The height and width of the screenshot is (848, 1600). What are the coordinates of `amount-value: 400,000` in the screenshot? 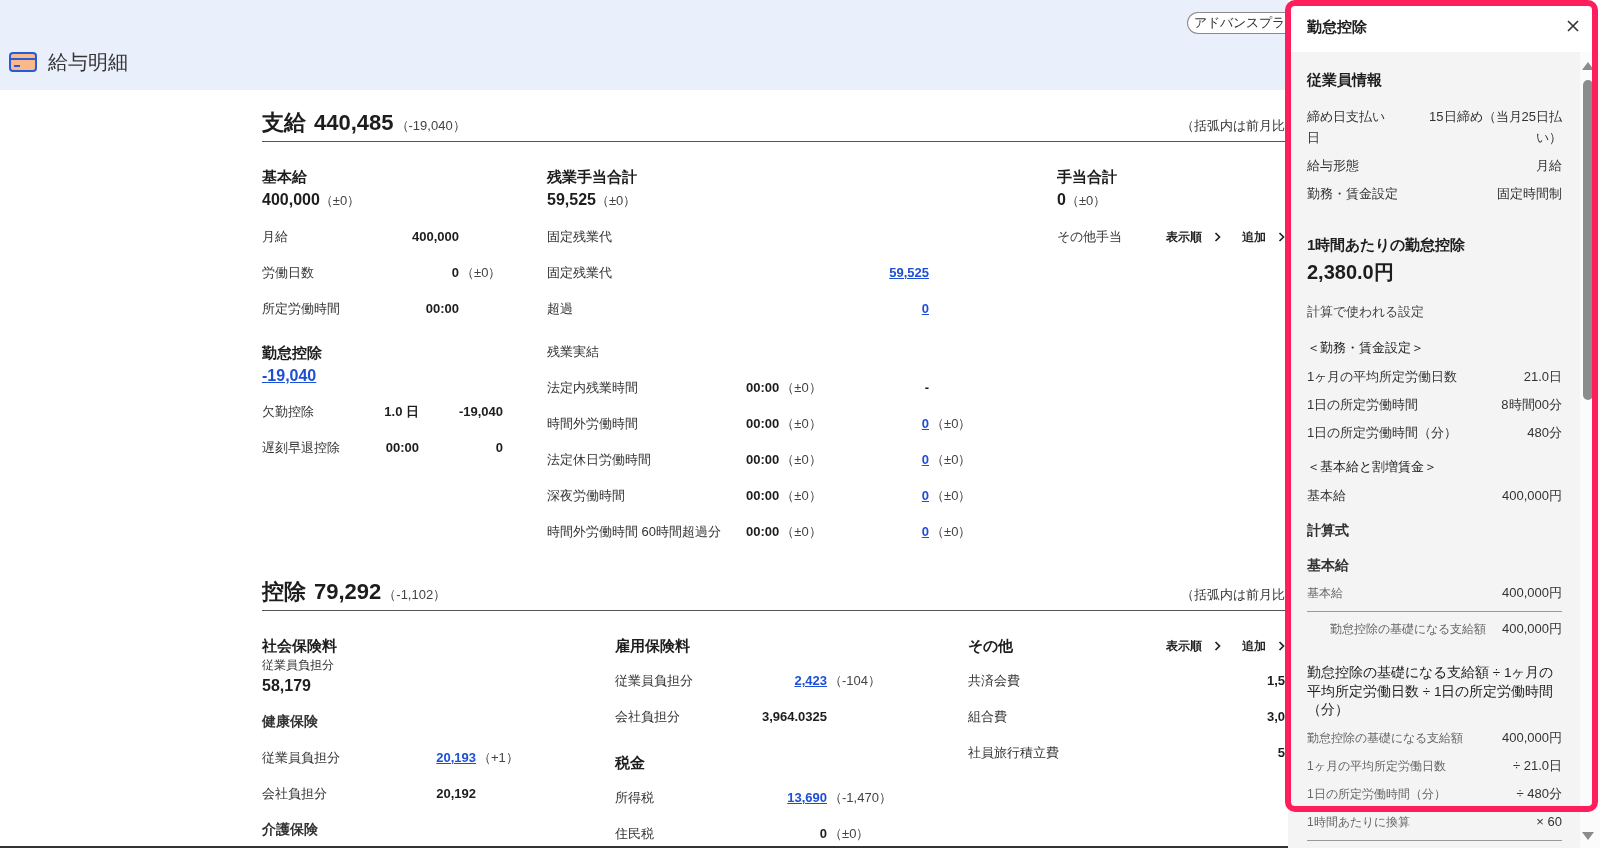 It's located at (435, 236).